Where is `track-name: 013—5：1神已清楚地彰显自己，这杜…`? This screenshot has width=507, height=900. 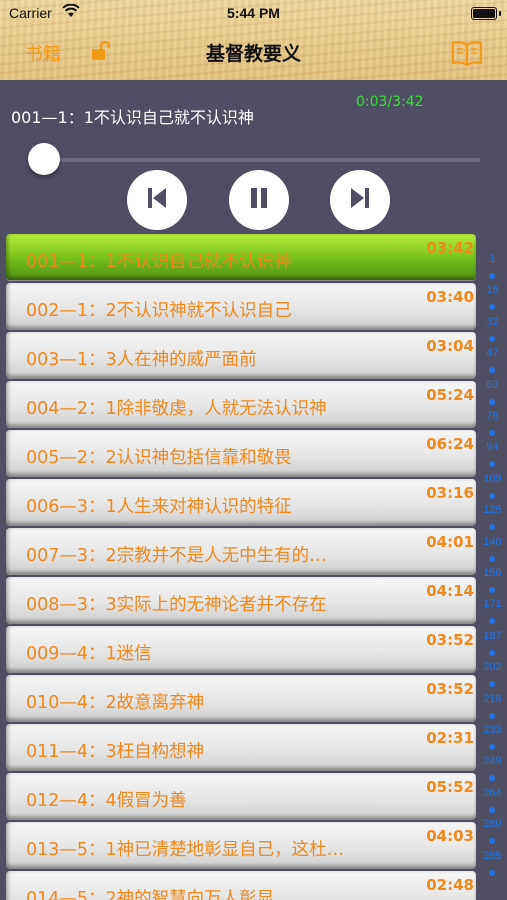 track-name: 013—5：1神已清楚地彰显自己，这杜… is located at coordinates (185, 850).